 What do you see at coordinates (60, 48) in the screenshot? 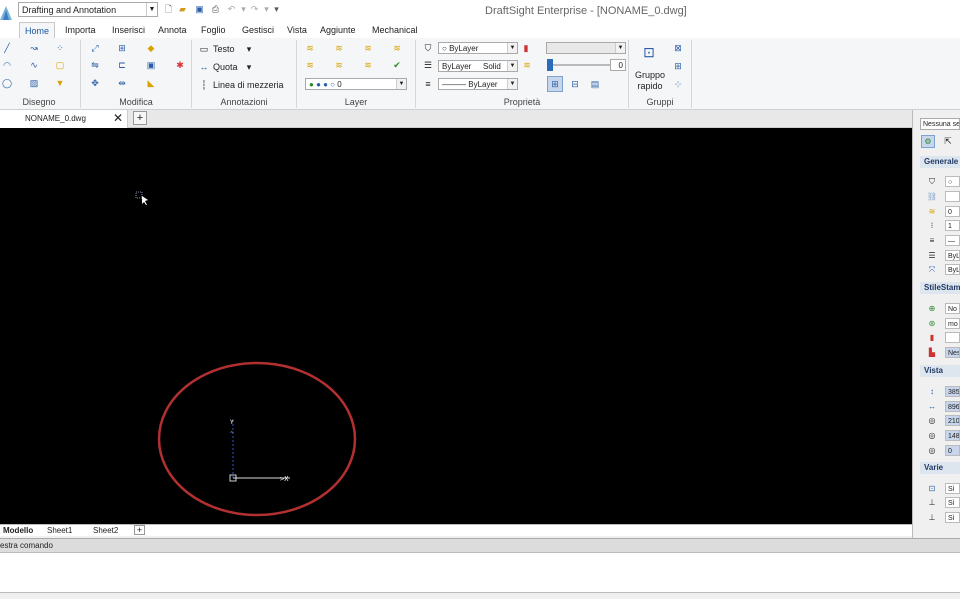
I see `point-icon: ⁘` at bounding box center [60, 48].